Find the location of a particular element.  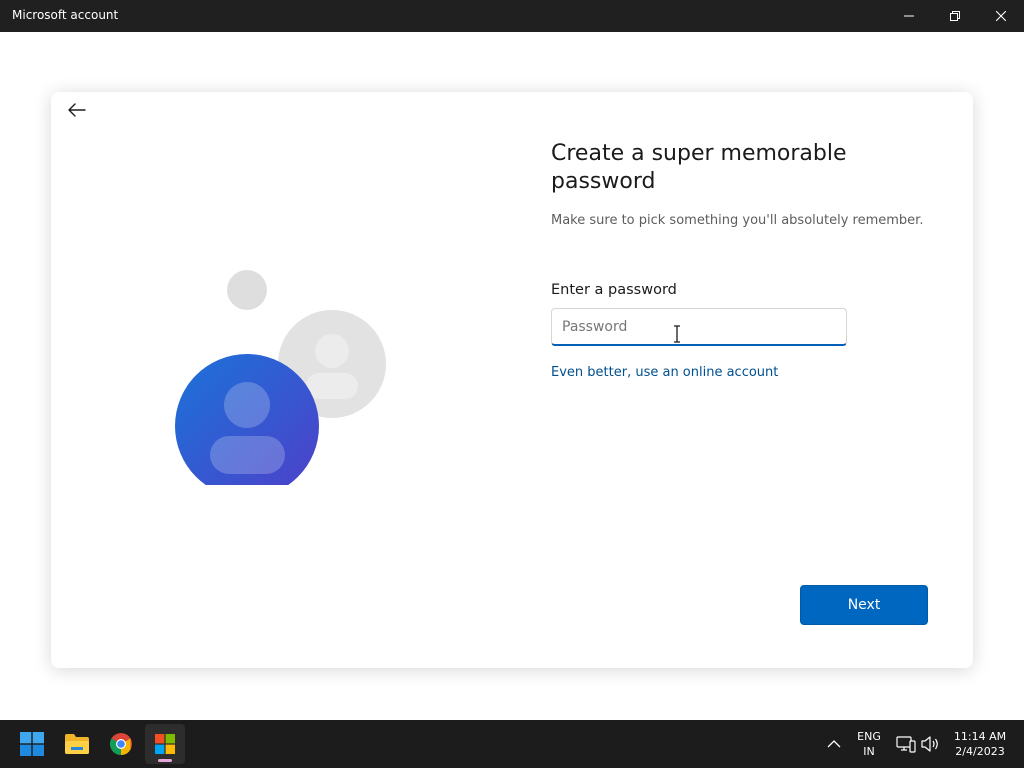

close-icon is located at coordinates (1001, 16).